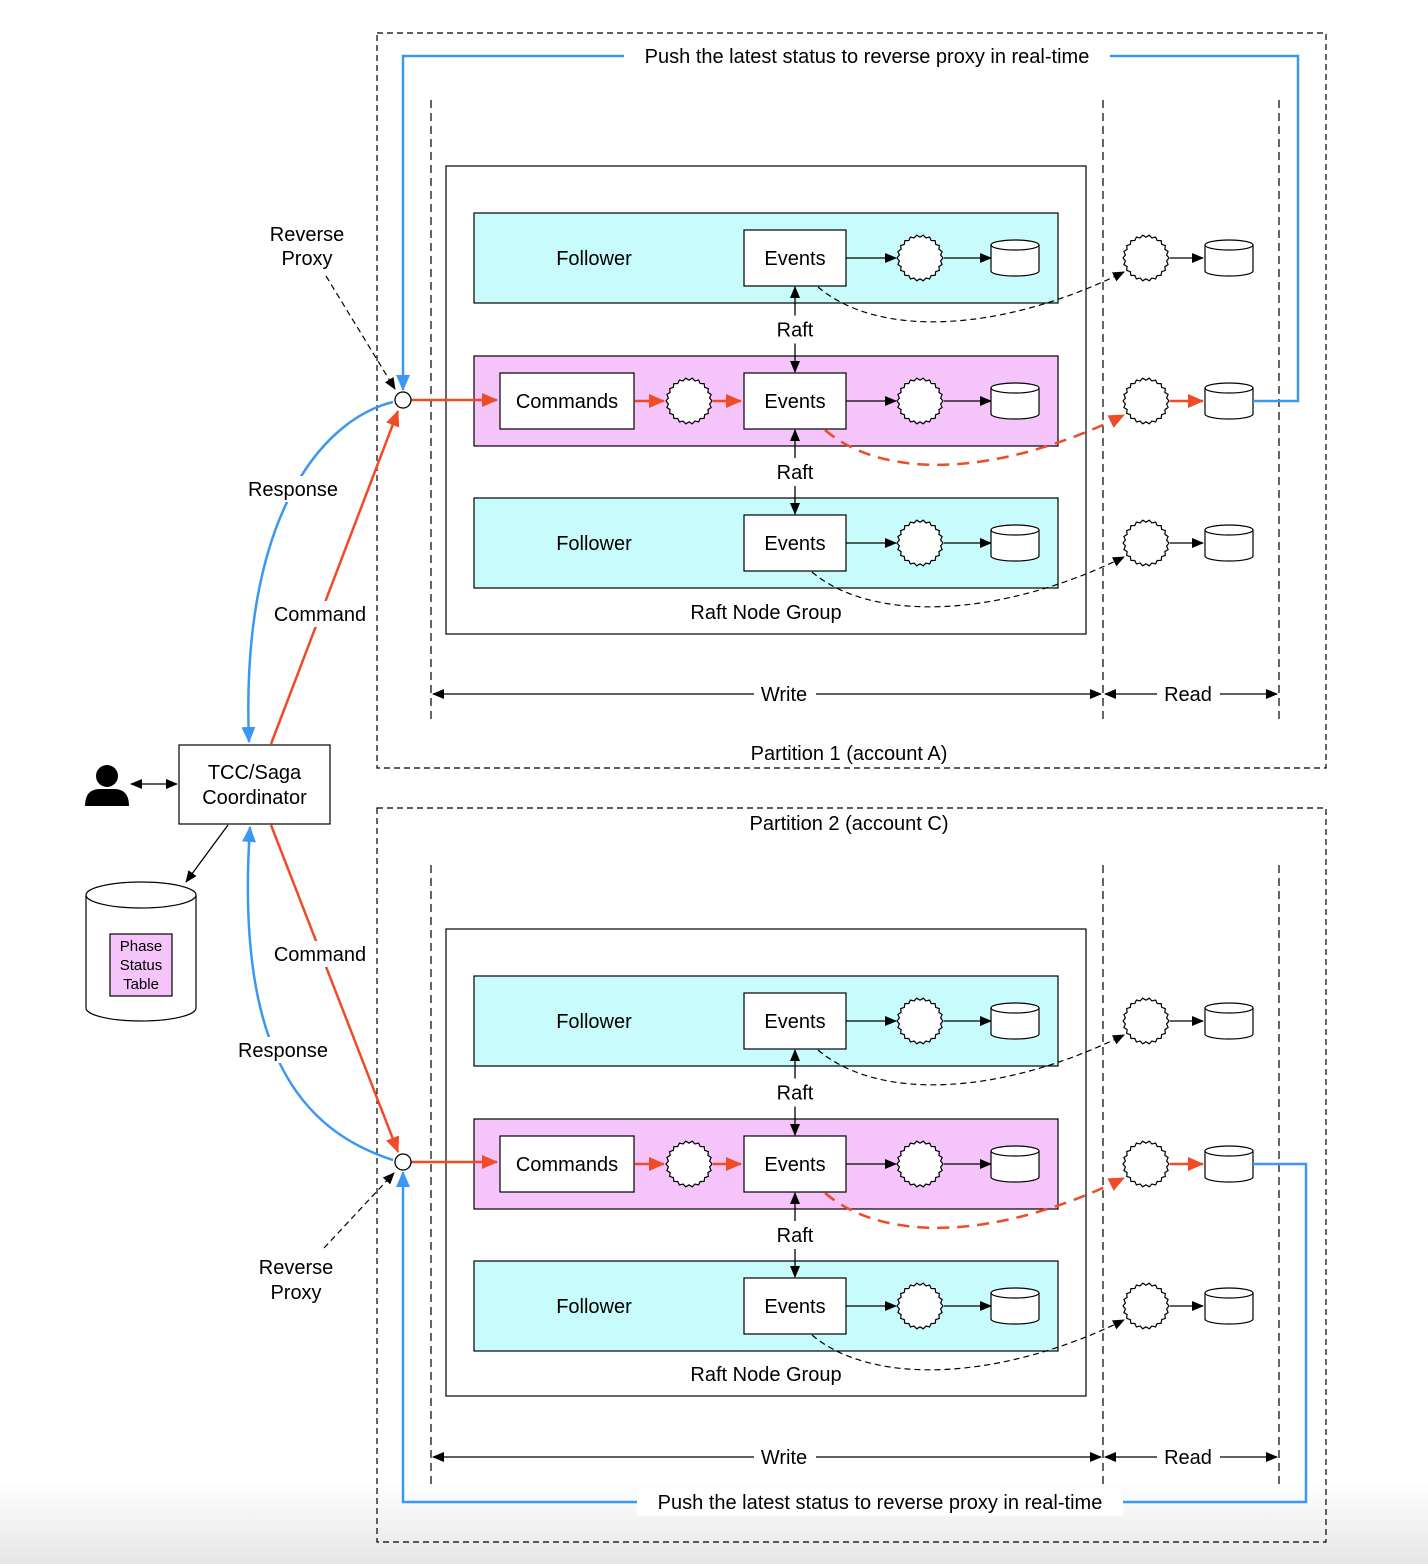 This screenshot has width=1428, height=1564. I want to click on reverse-proxy-label-p2-line1: Reverse, so click(296, 1268).